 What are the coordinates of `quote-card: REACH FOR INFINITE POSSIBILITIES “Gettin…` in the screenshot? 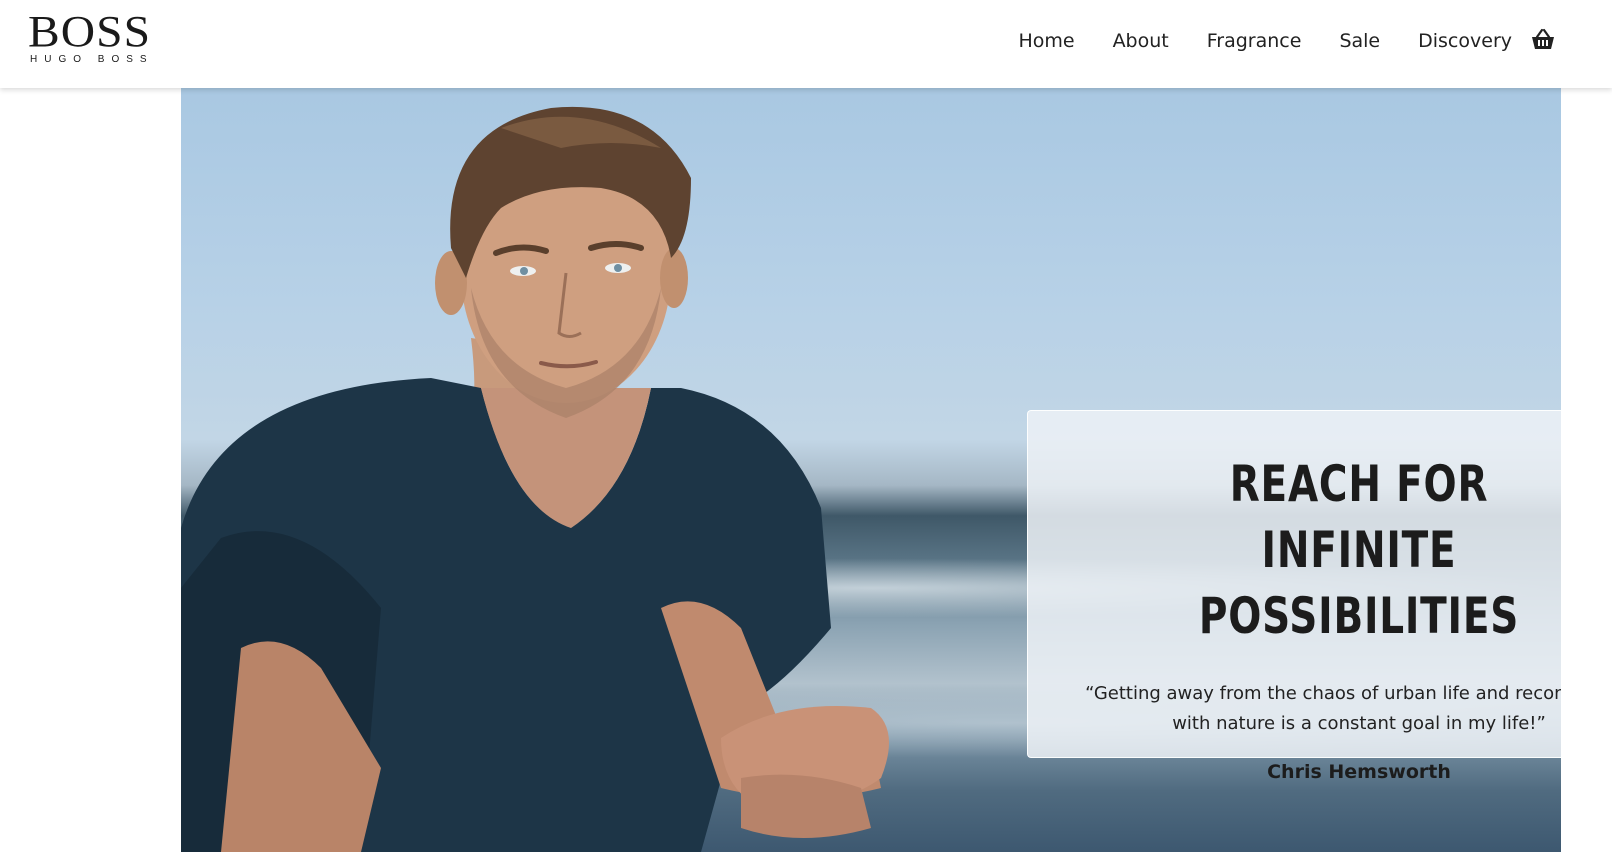 It's located at (1294, 596).